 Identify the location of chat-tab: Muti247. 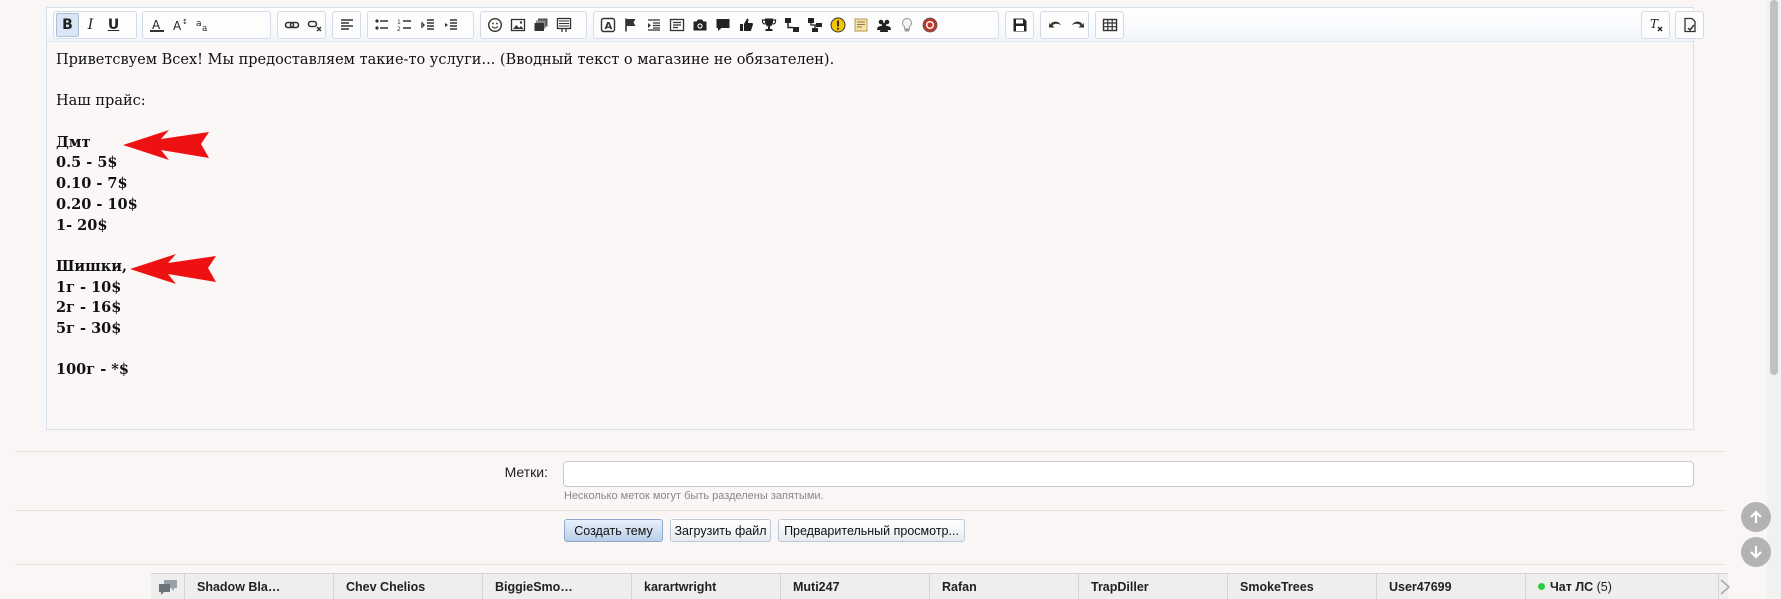
(855, 586).